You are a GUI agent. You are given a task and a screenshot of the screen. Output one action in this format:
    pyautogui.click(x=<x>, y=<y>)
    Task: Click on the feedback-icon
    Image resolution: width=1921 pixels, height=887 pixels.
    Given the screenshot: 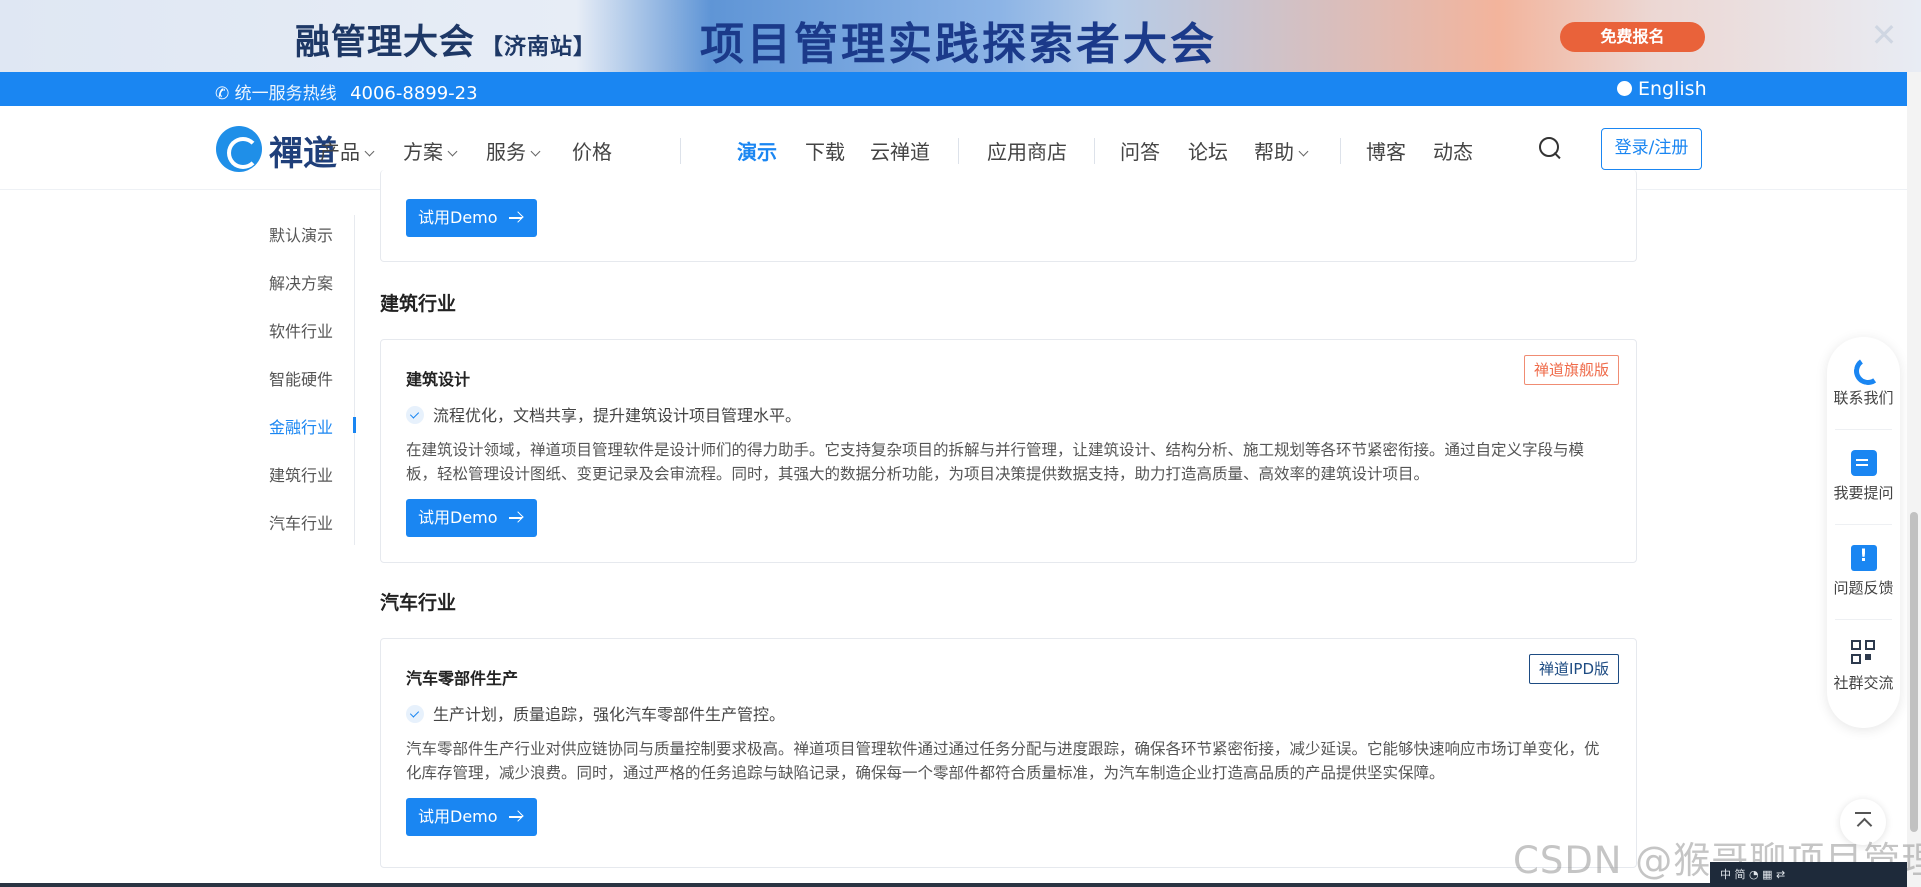 What is the action you would take?
    pyautogui.click(x=1863, y=558)
    